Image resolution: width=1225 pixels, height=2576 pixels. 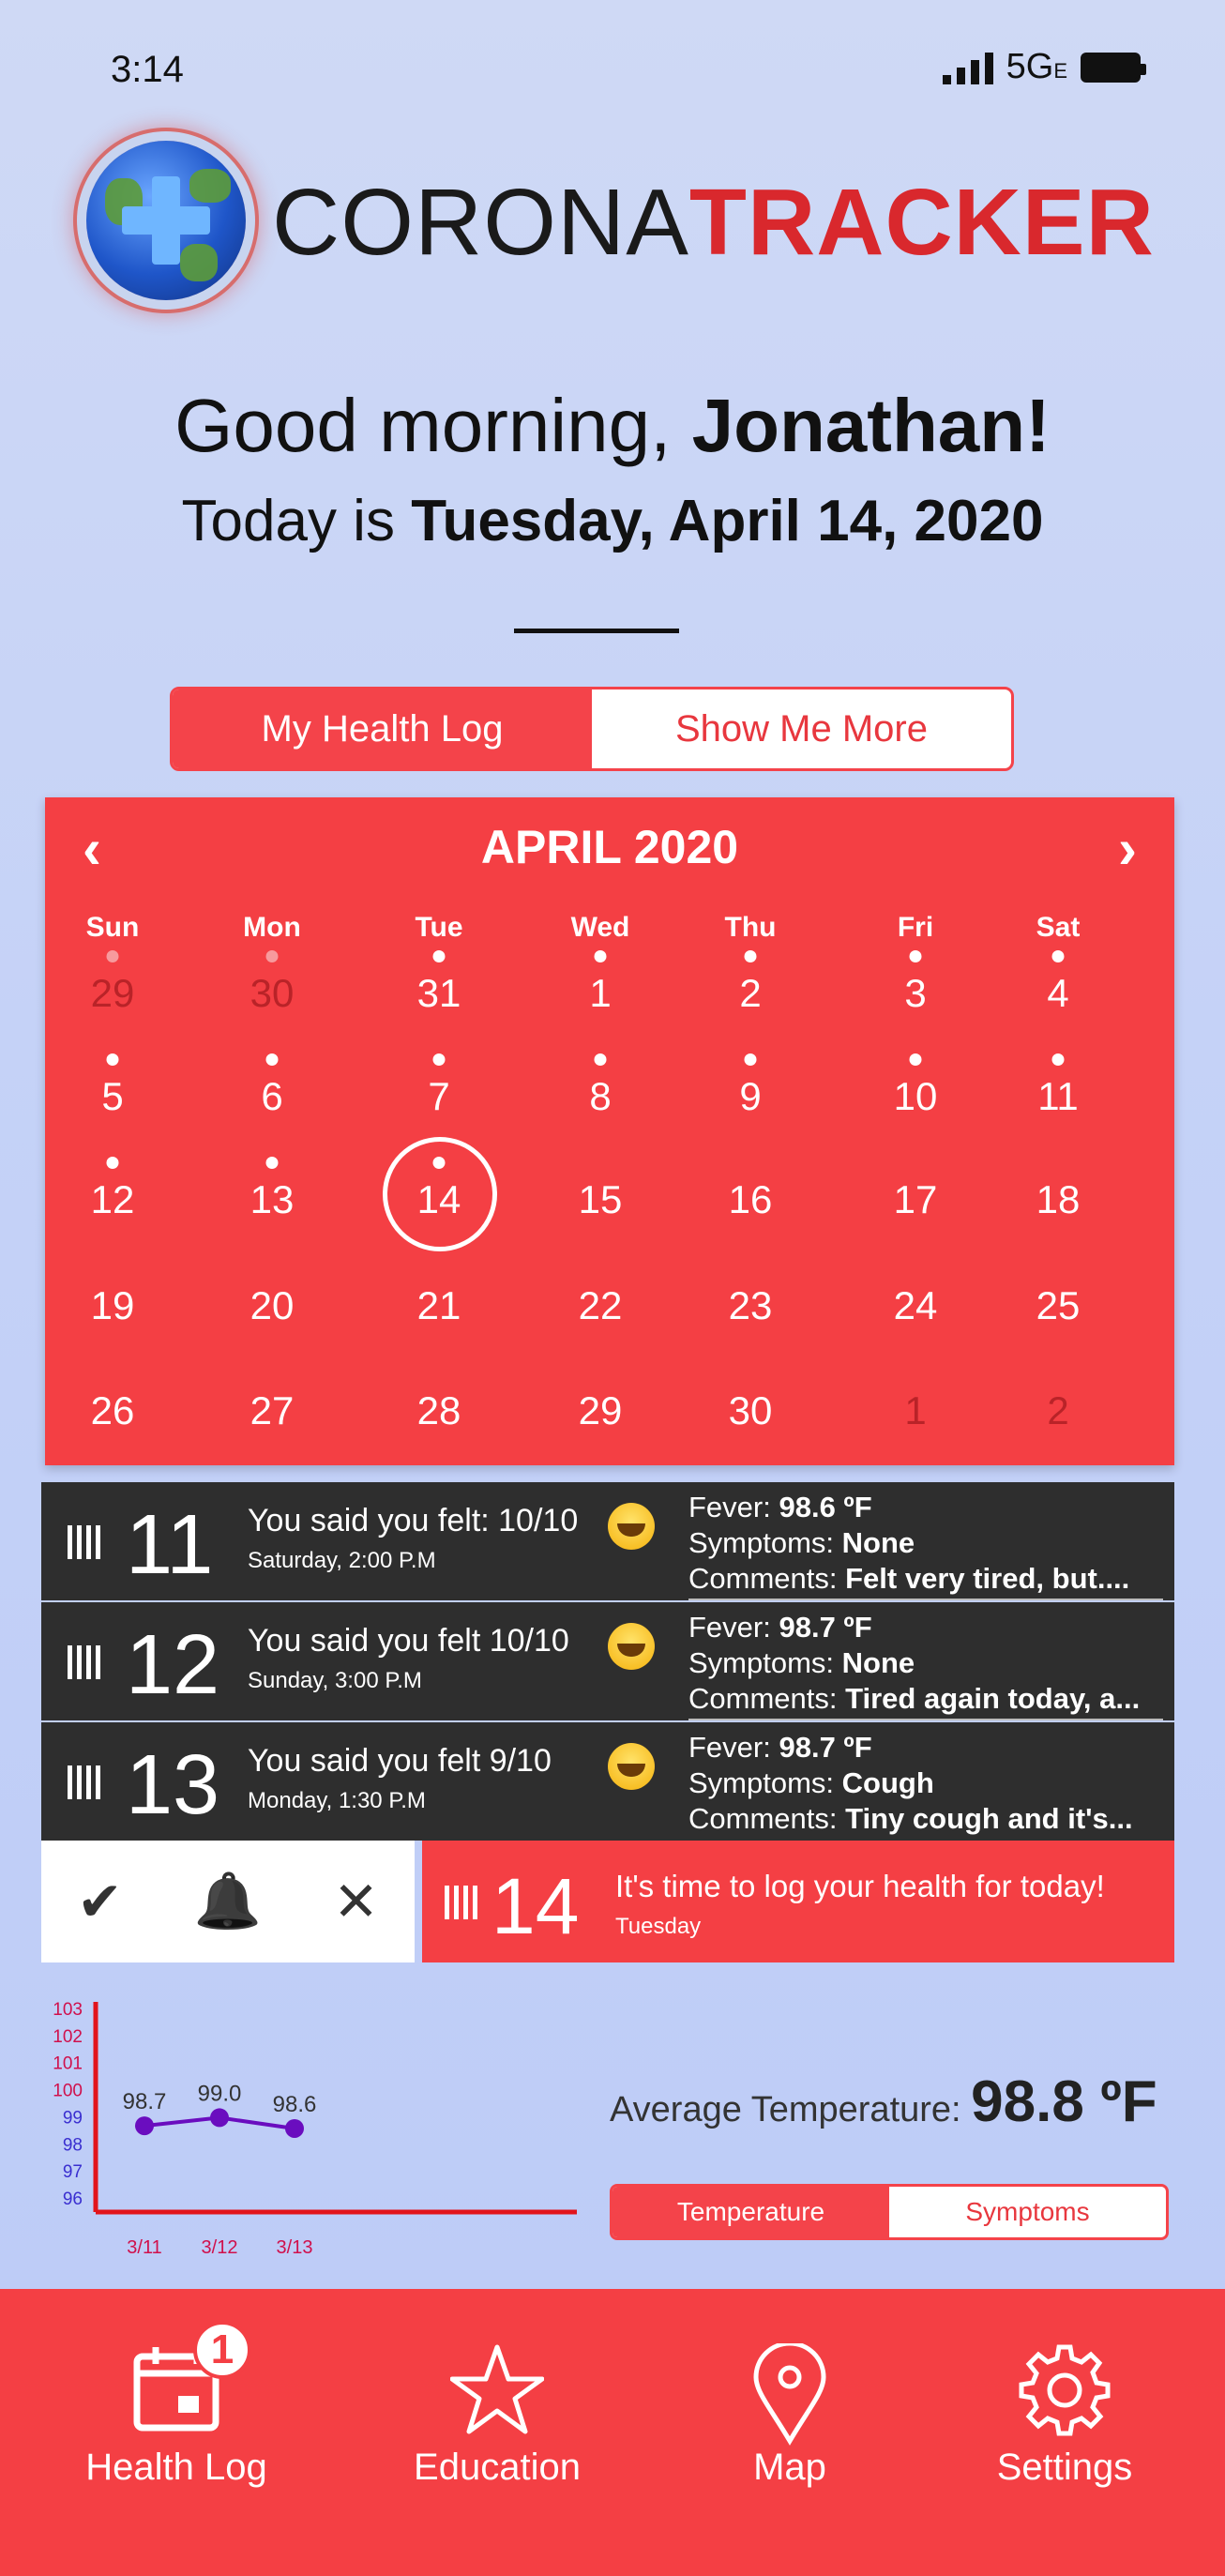 I want to click on average-temperature-value: 98.8 ºF, so click(x=1064, y=2101).